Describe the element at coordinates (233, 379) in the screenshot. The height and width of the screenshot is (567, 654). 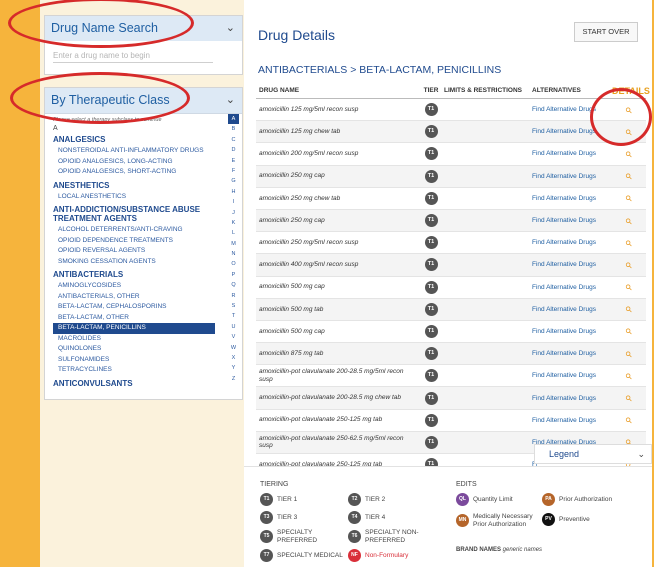
I see `alphabet-letter: Z` at that location.